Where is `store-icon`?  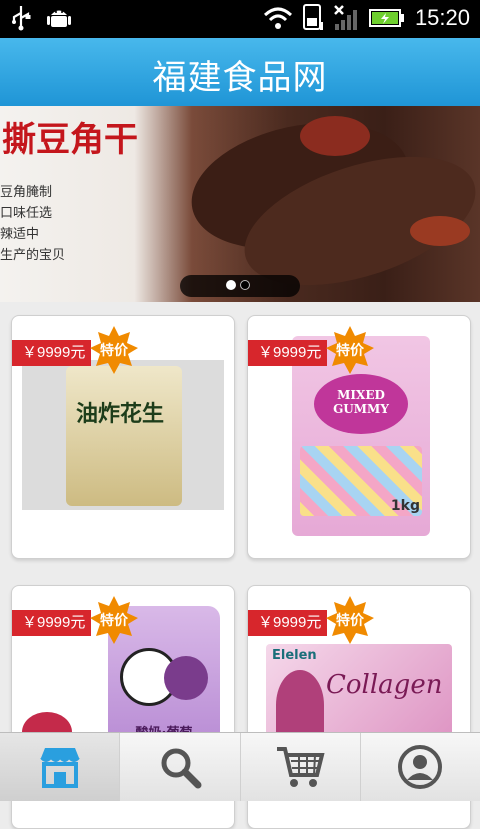 store-icon is located at coordinates (59, 768).